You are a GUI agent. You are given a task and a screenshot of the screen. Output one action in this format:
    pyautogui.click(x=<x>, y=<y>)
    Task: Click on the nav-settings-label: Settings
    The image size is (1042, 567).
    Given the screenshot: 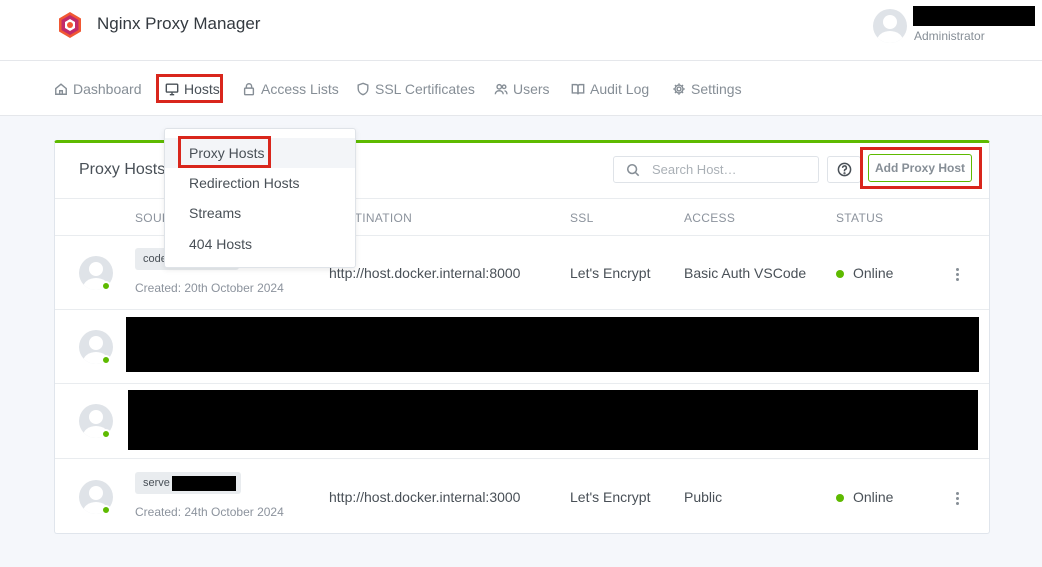 What is the action you would take?
    pyautogui.click(x=716, y=89)
    